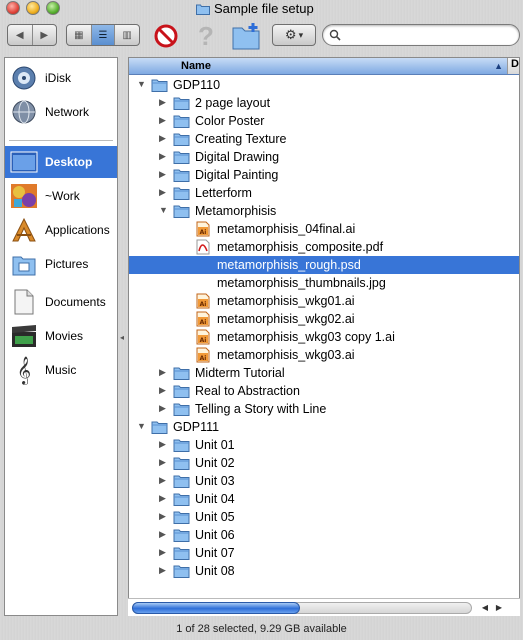  What do you see at coordinates (324, 229) in the screenshot?
I see `file-row: Ai metamorphisis_04final.ai` at bounding box center [324, 229].